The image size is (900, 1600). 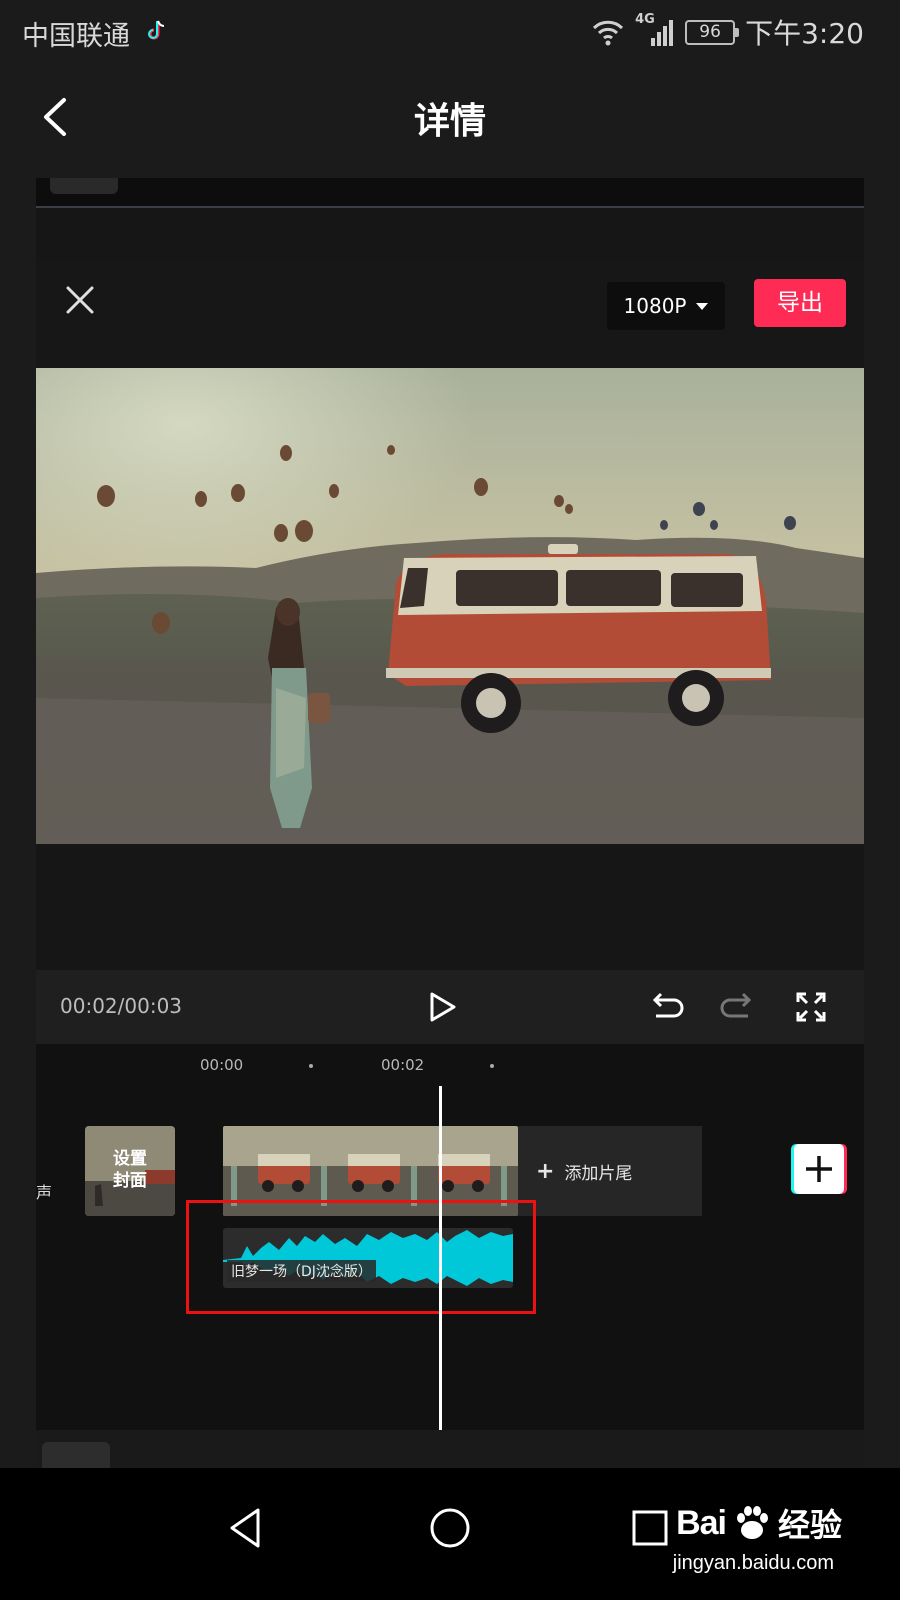 I want to click on battery-indicator: 96, so click(x=712, y=32).